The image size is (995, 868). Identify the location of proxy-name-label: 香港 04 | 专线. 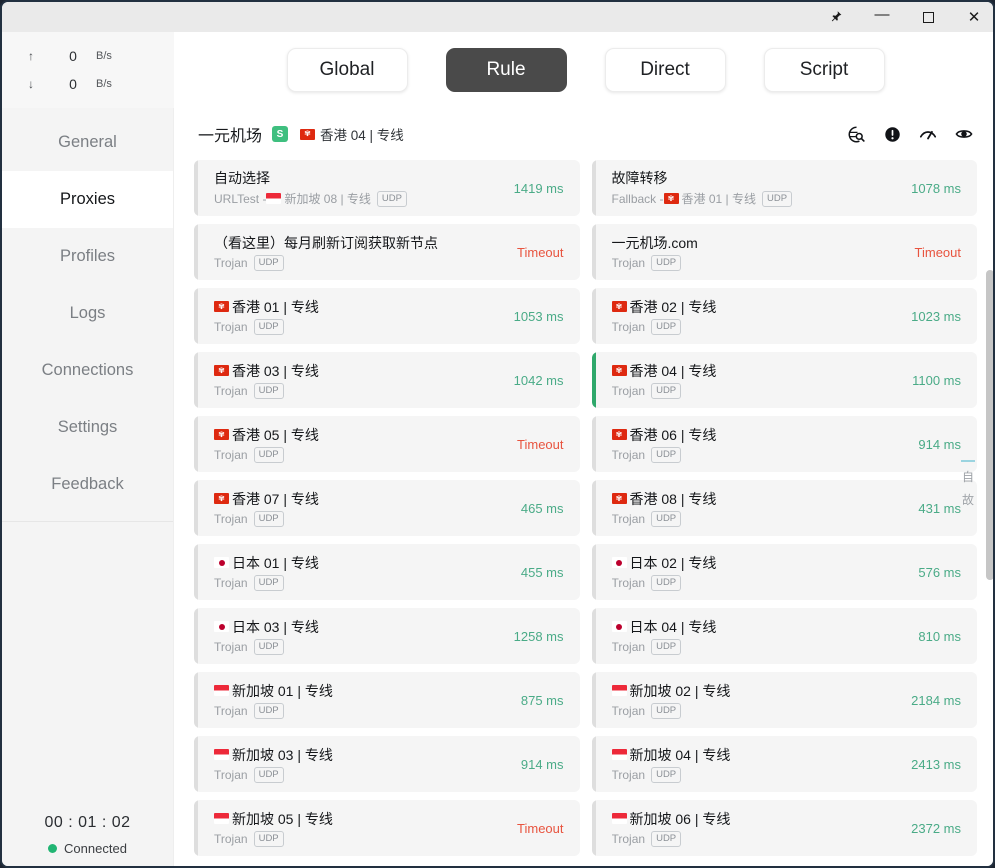
(673, 370).